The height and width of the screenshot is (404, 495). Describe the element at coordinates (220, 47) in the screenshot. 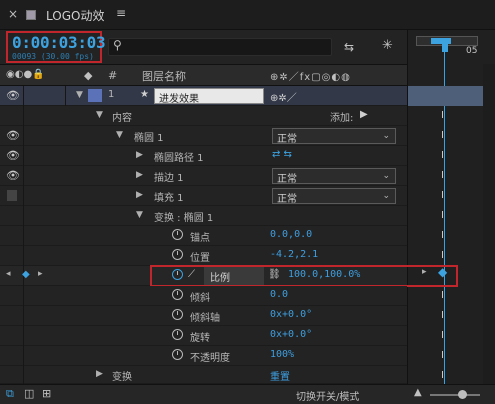

I see `layer-search-input` at that location.